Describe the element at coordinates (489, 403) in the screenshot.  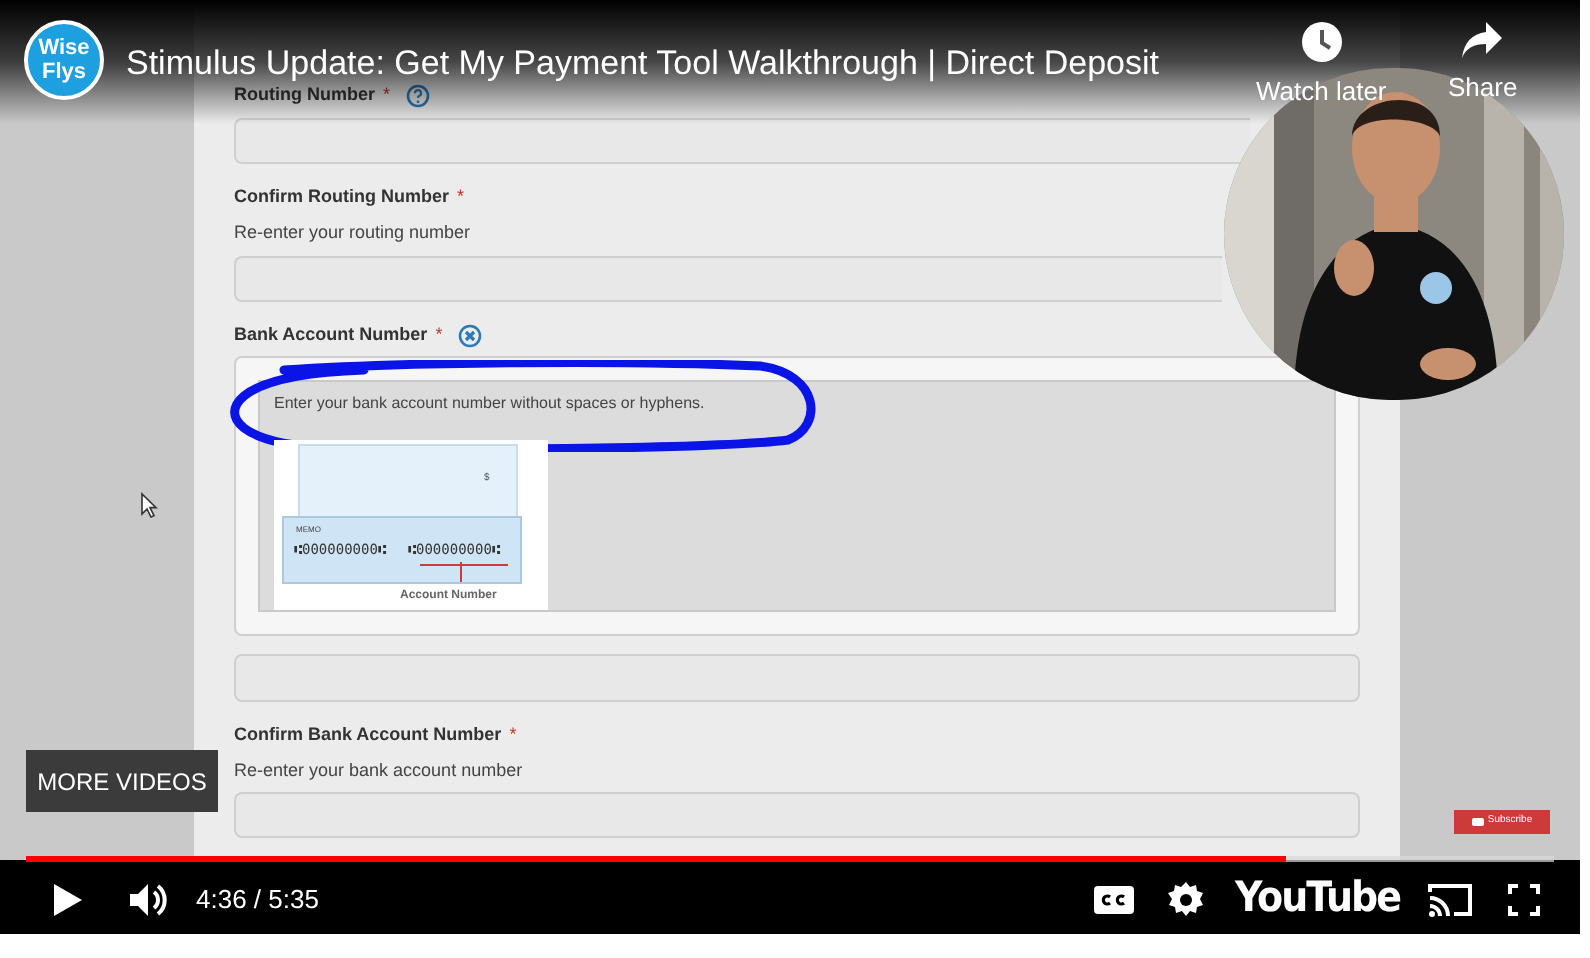
I see `tooltip-text: Enter your bank account number without spaces or hyphens.` at that location.